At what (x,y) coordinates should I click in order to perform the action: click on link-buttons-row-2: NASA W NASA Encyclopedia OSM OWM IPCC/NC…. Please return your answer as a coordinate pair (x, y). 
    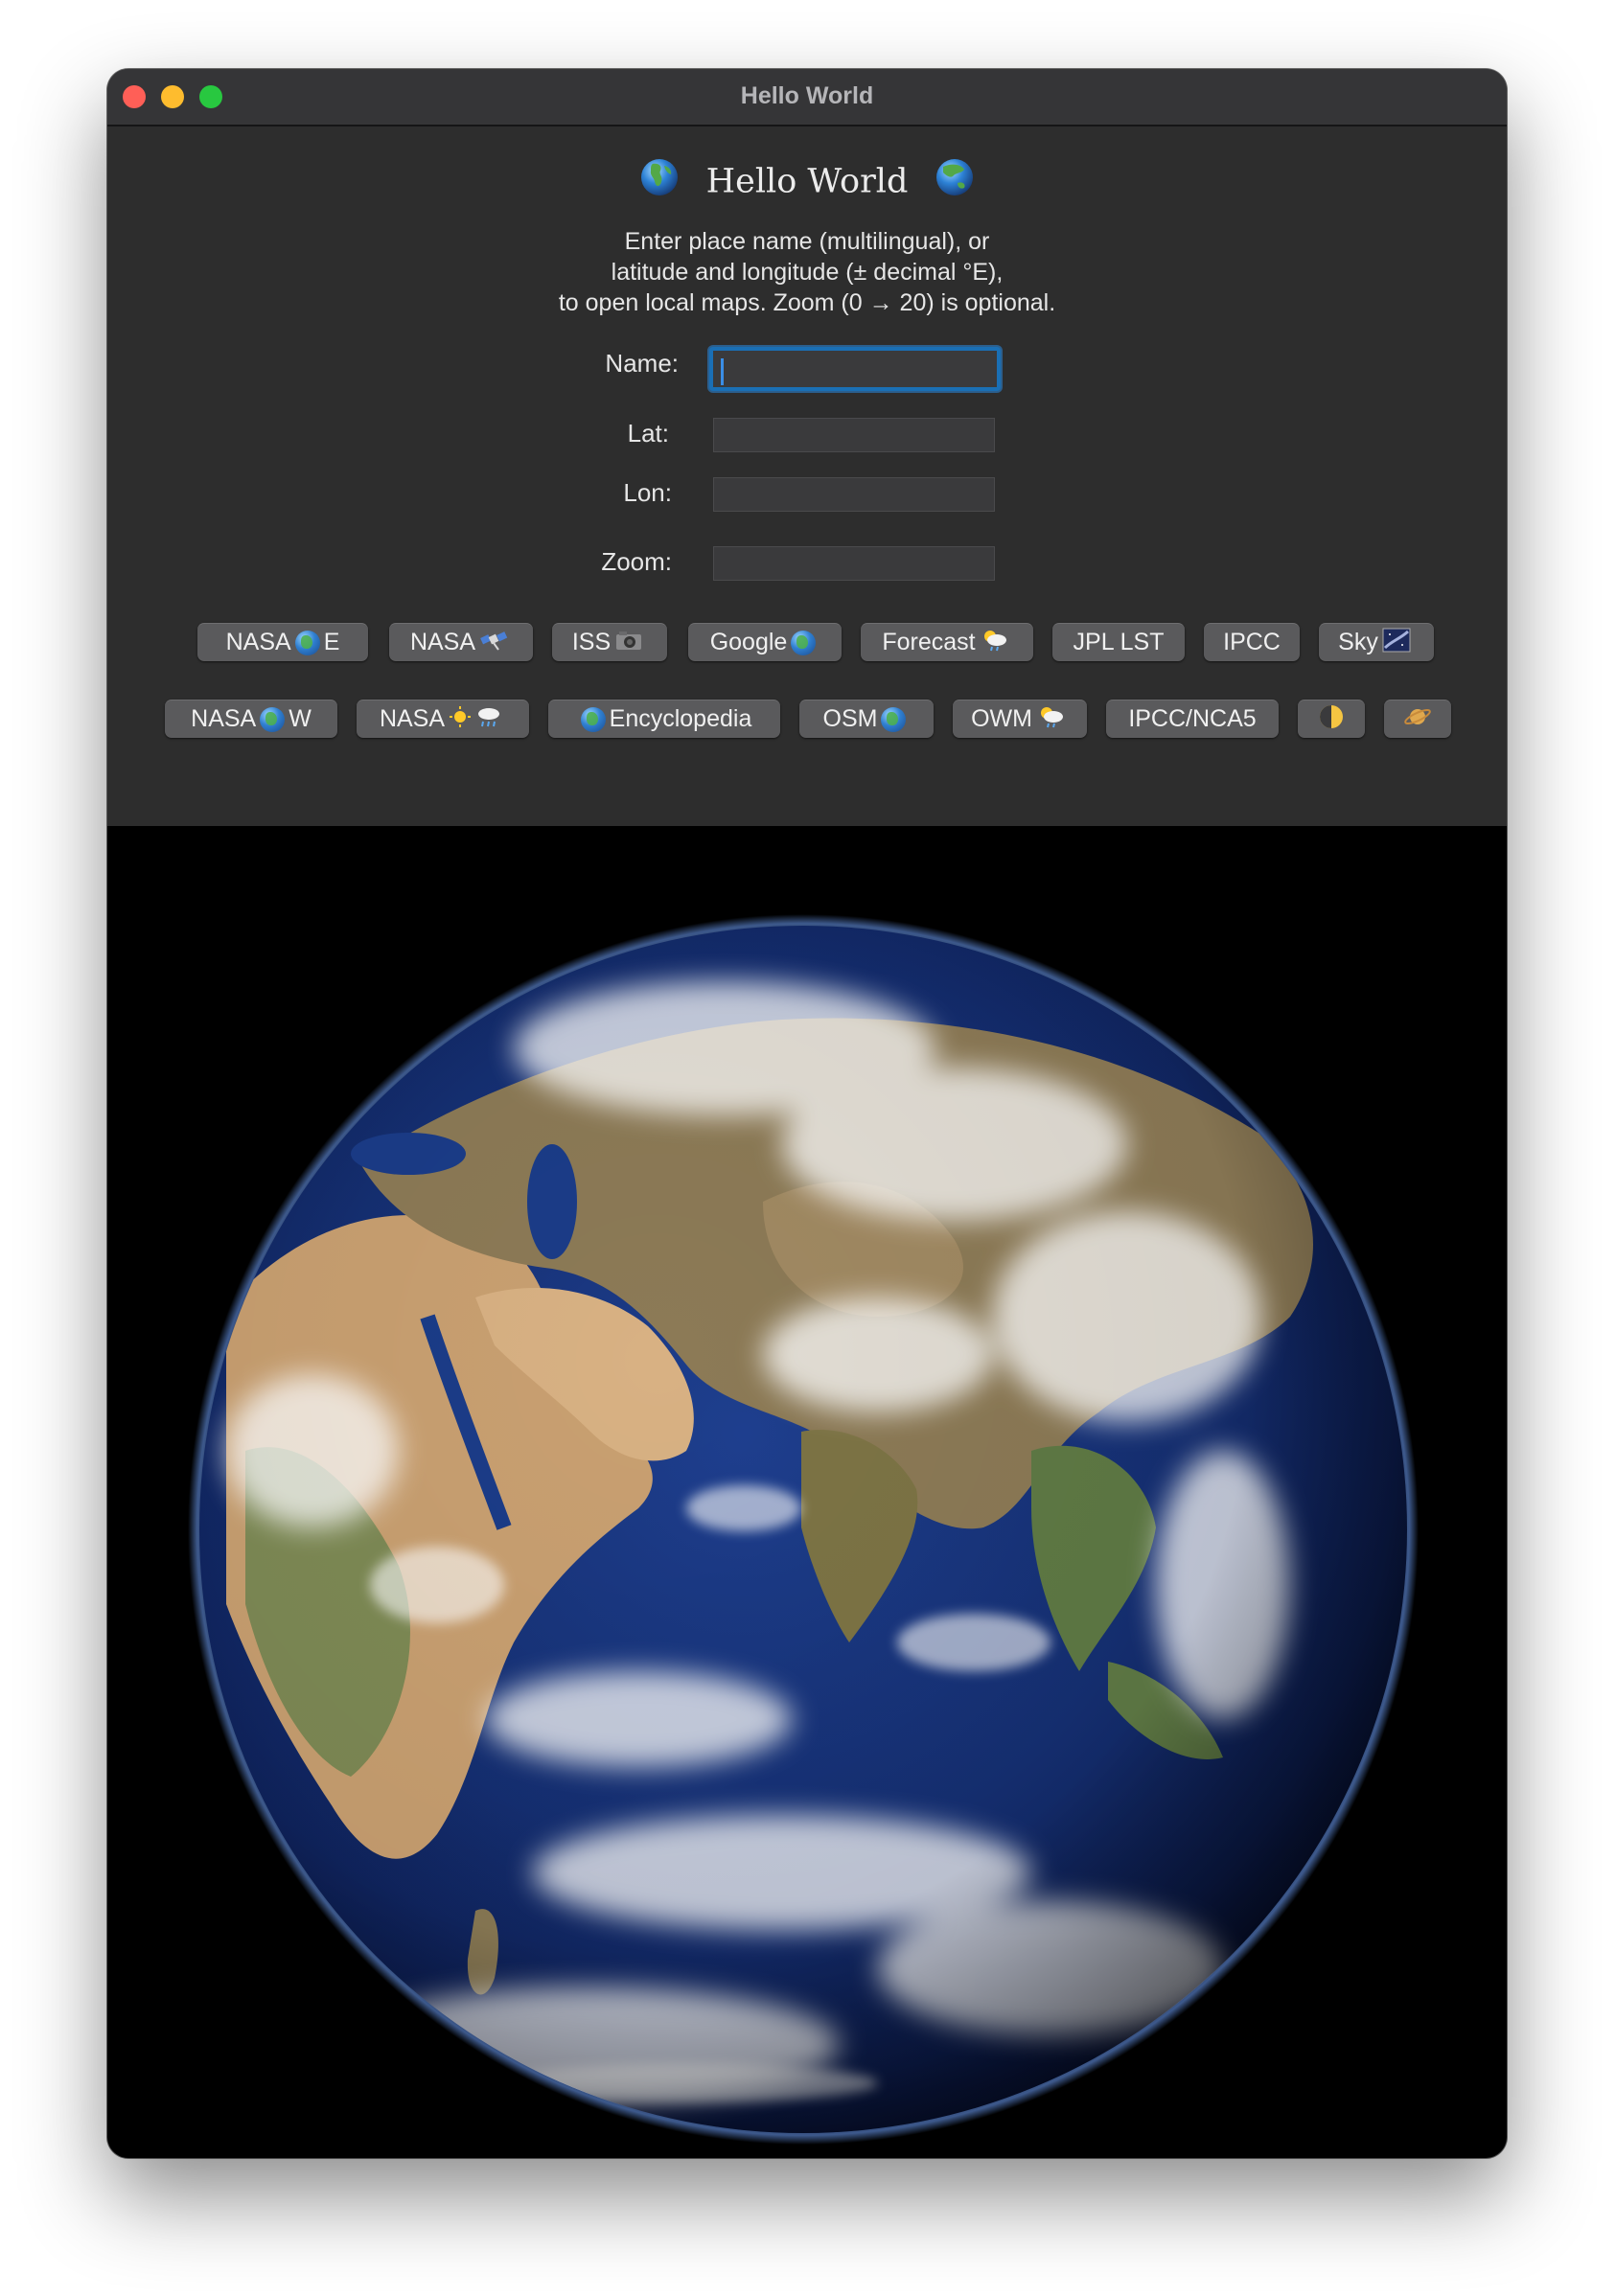
    Looking at the image, I should click on (807, 719).